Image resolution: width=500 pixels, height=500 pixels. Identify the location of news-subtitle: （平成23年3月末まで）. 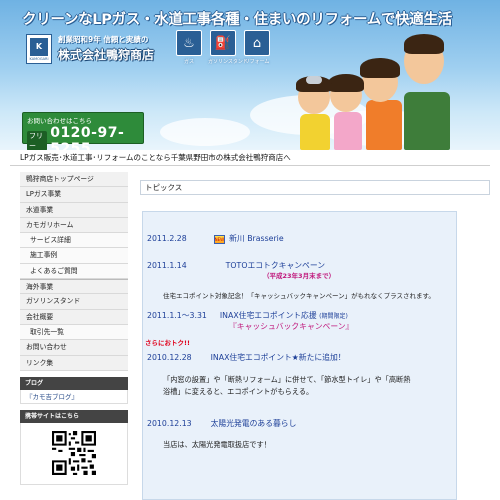
(299, 275).